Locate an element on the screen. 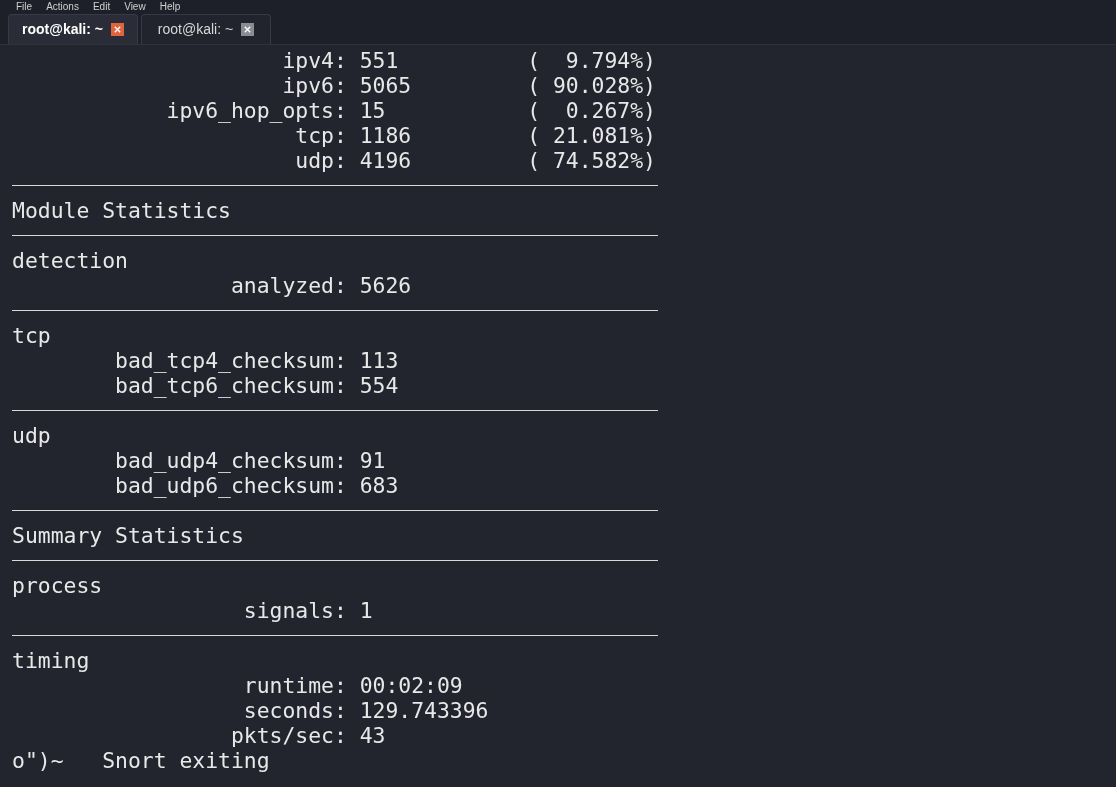  menu-item: Actions is located at coordinates (62, 6).